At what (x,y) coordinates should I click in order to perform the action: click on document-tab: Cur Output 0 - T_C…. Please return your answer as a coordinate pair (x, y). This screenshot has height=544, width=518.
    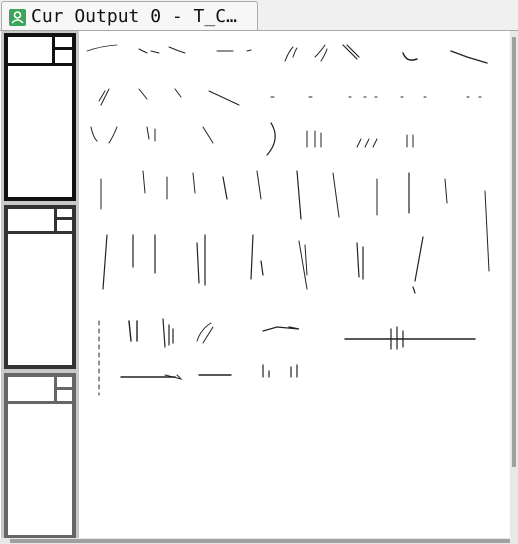
    Looking at the image, I should click on (129, 15).